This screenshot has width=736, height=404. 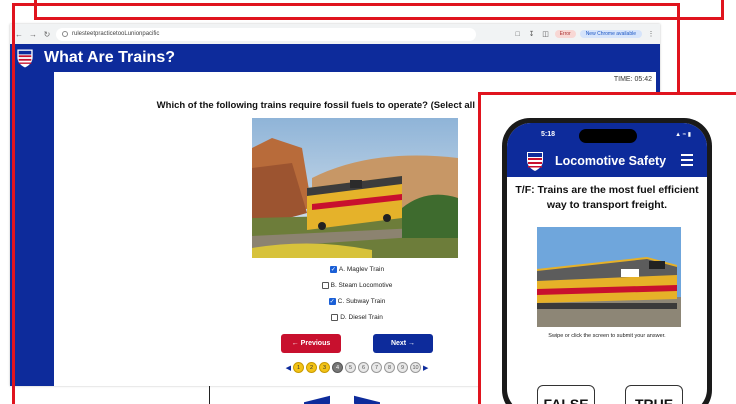 I want to click on divider-line, so click(x=209, y=395).